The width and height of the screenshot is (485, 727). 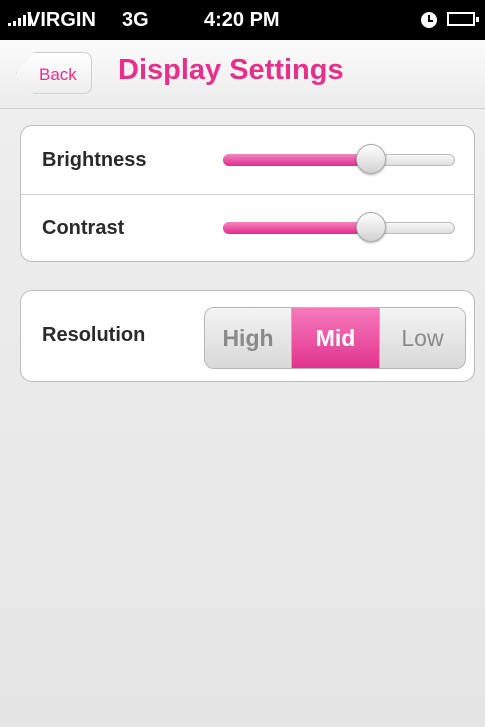 I want to click on clock-icon, so click(x=429, y=20).